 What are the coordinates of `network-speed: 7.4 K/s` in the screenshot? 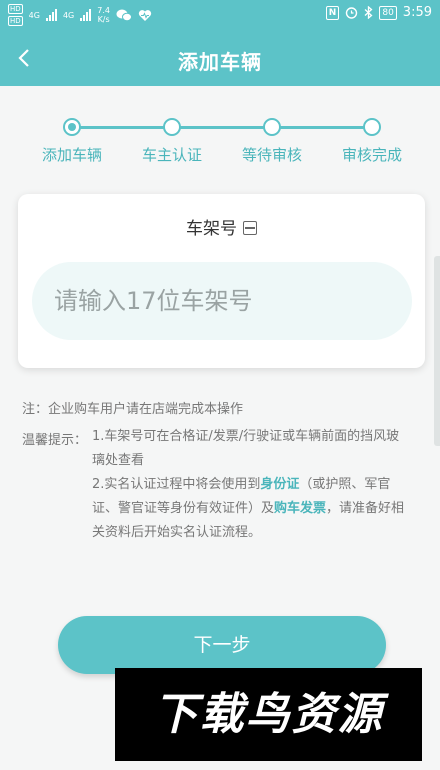 It's located at (103, 15).